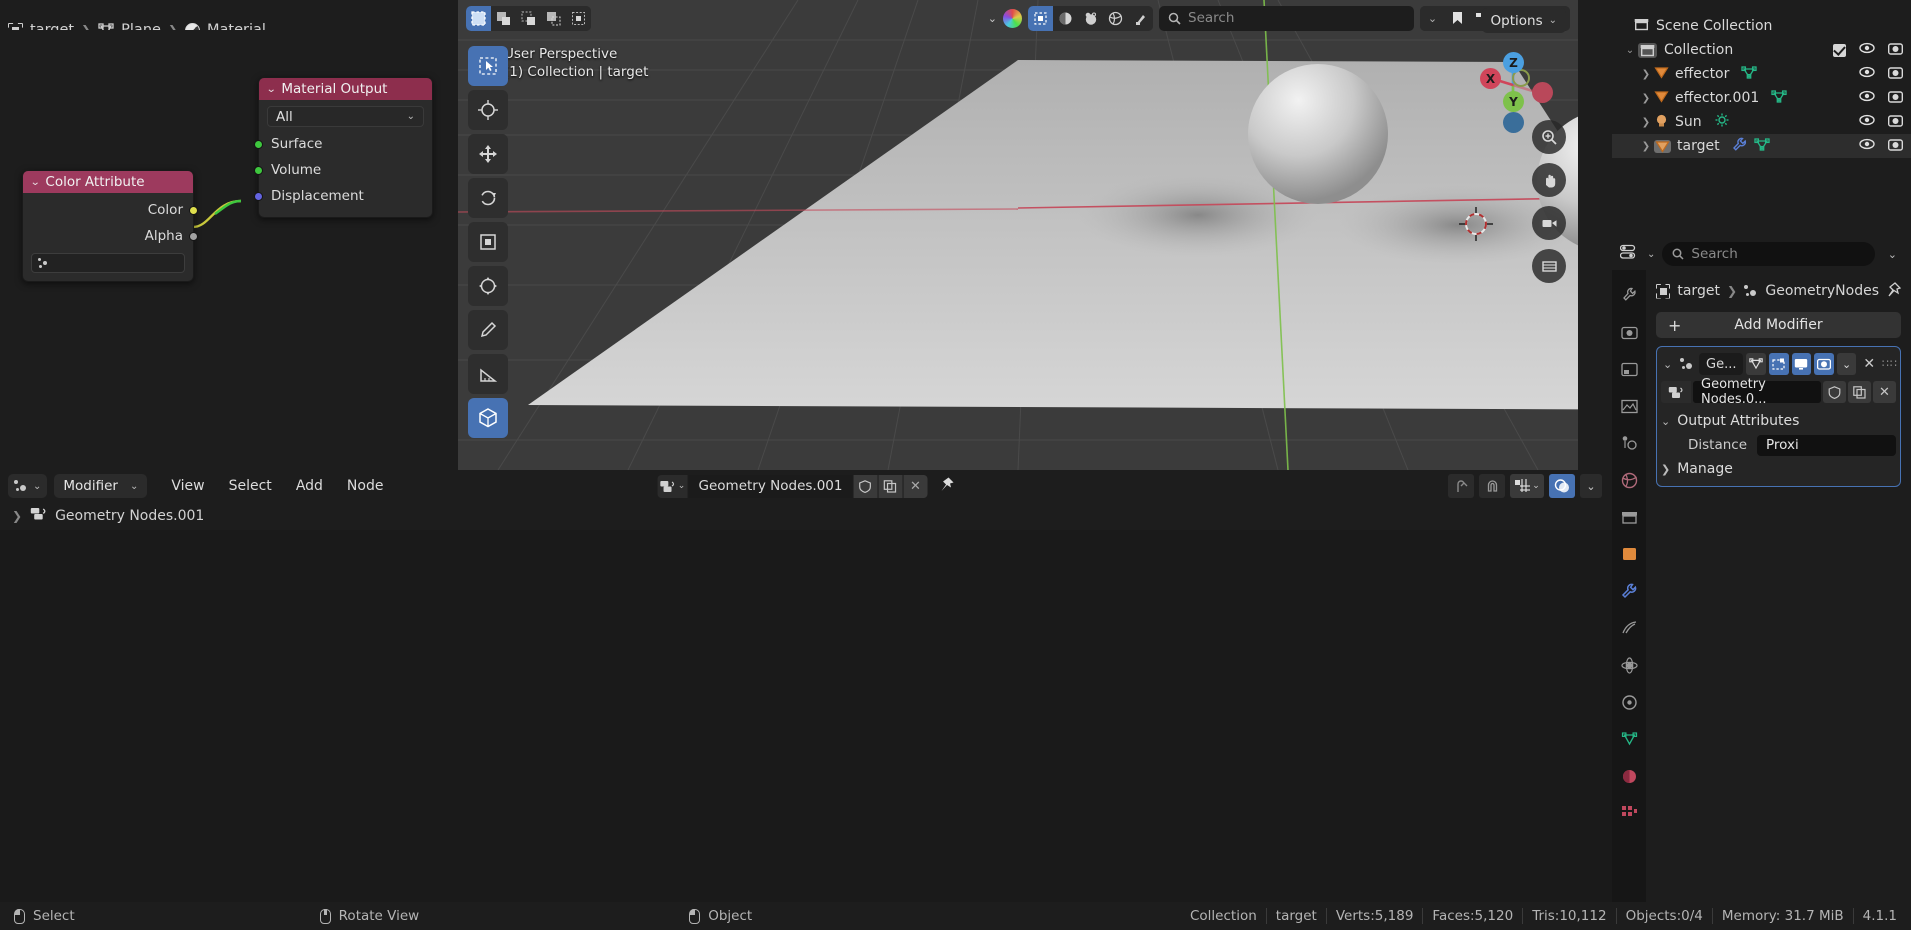 This screenshot has height=930, width=1911. What do you see at coordinates (309, 486) in the screenshot?
I see `menu-add: Add` at bounding box center [309, 486].